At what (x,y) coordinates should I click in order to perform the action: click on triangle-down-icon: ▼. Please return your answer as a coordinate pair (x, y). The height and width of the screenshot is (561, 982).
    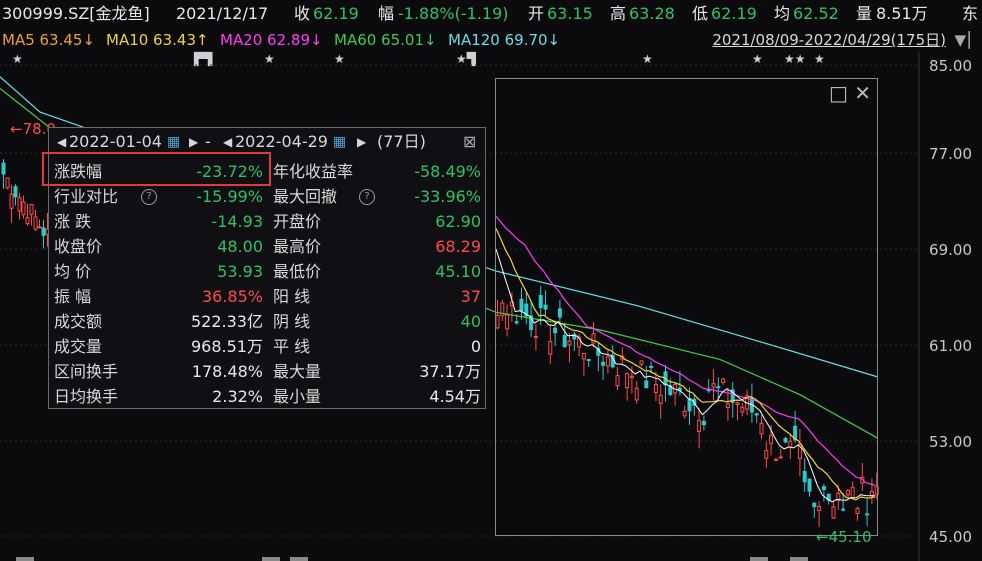
    Looking at the image, I should click on (960, 40).